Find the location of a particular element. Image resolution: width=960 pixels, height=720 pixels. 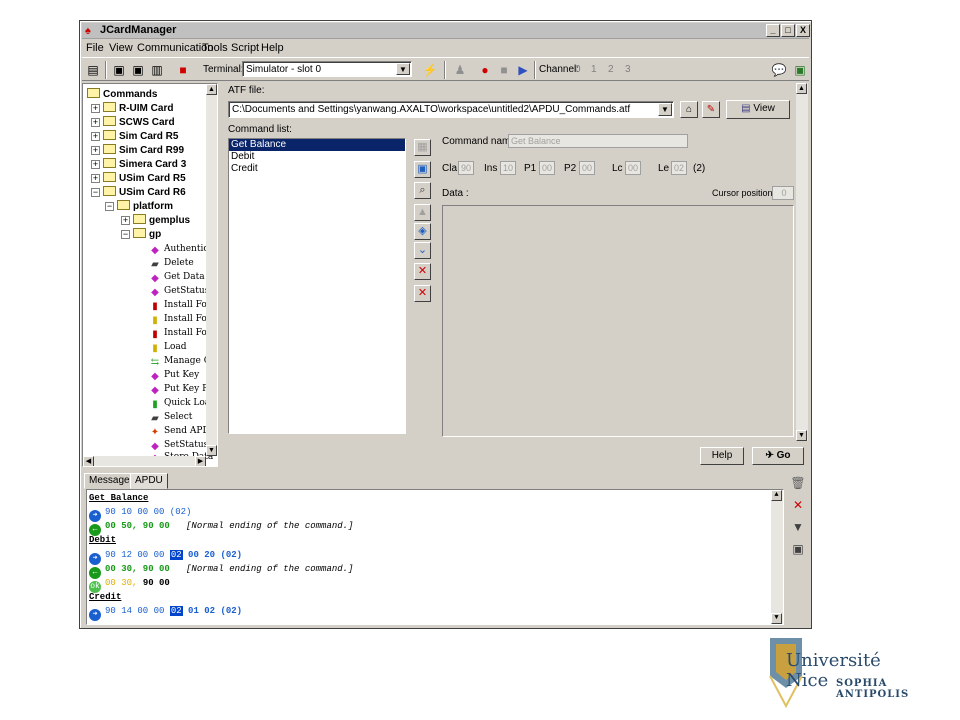

list-item: Get Balance is located at coordinates (317, 145).